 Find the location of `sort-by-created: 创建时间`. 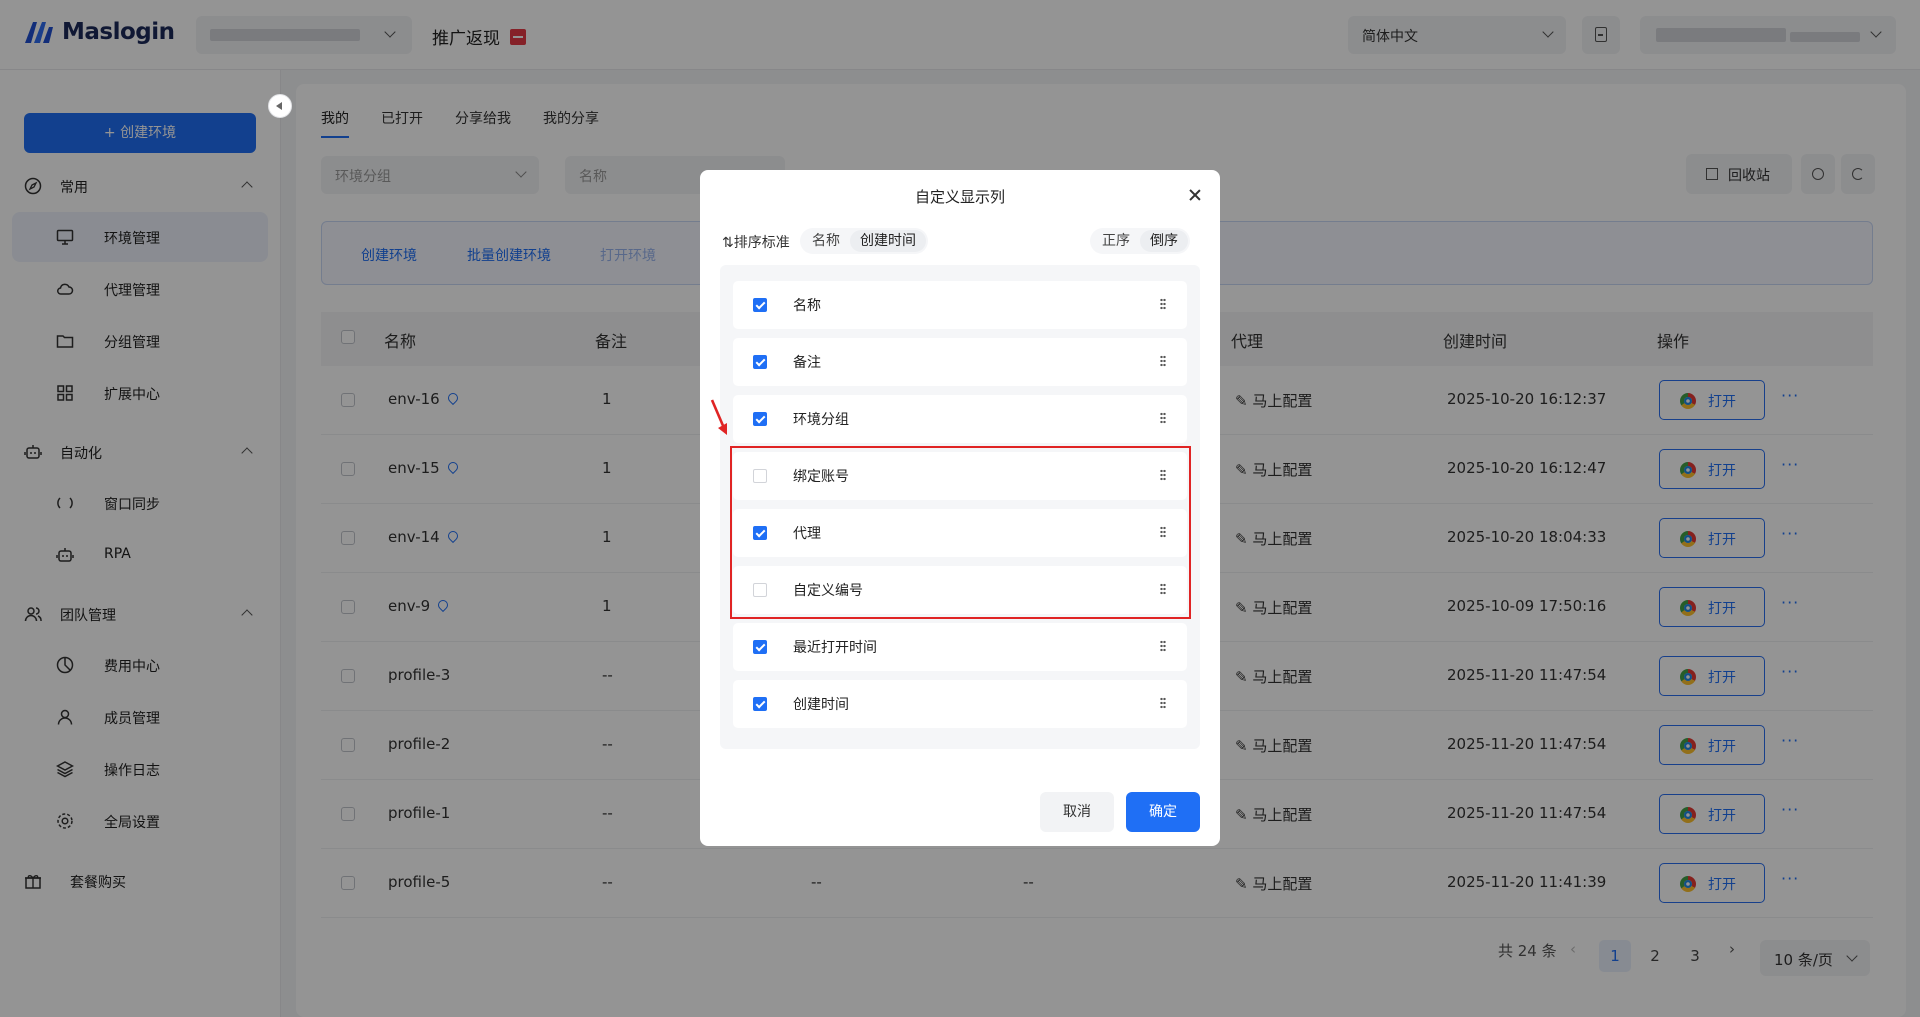

sort-by-created: 创建时间 is located at coordinates (888, 241).